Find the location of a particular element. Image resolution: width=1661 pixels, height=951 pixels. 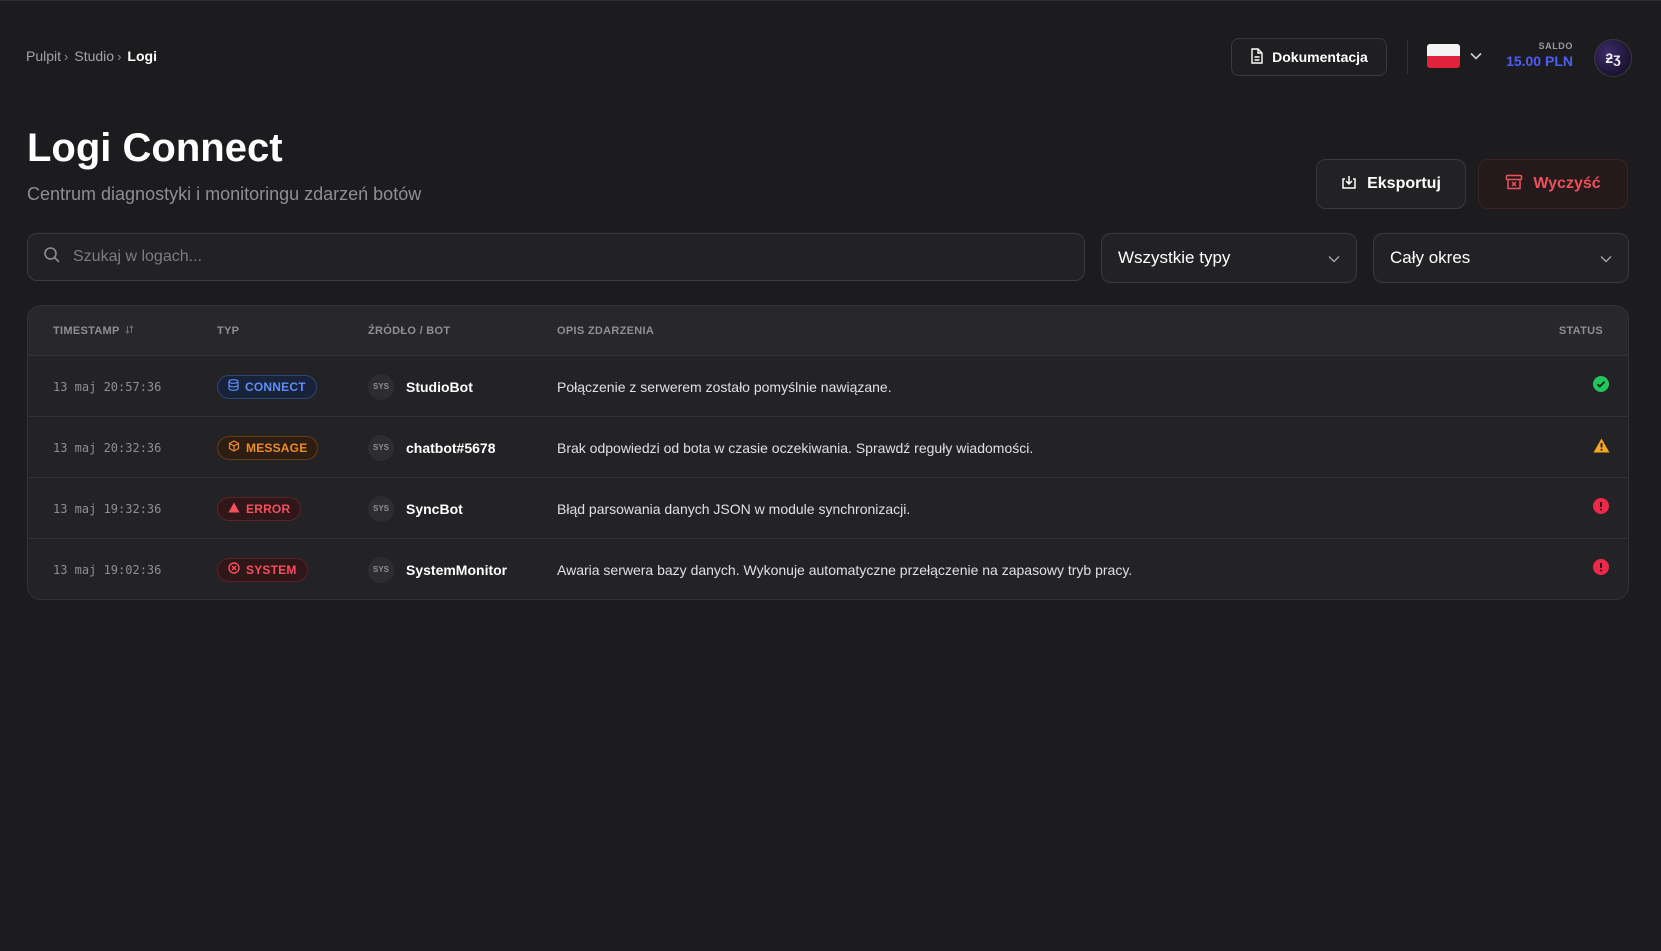

database-icon is located at coordinates (233, 386).